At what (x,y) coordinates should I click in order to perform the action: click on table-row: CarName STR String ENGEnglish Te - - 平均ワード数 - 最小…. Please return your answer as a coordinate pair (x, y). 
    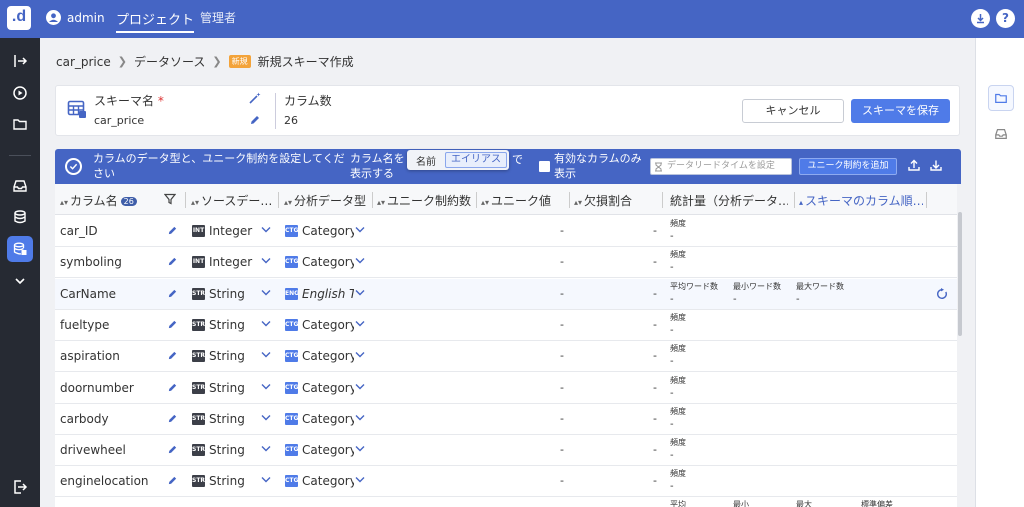
    Looking at the image, I should click on (506, 294).